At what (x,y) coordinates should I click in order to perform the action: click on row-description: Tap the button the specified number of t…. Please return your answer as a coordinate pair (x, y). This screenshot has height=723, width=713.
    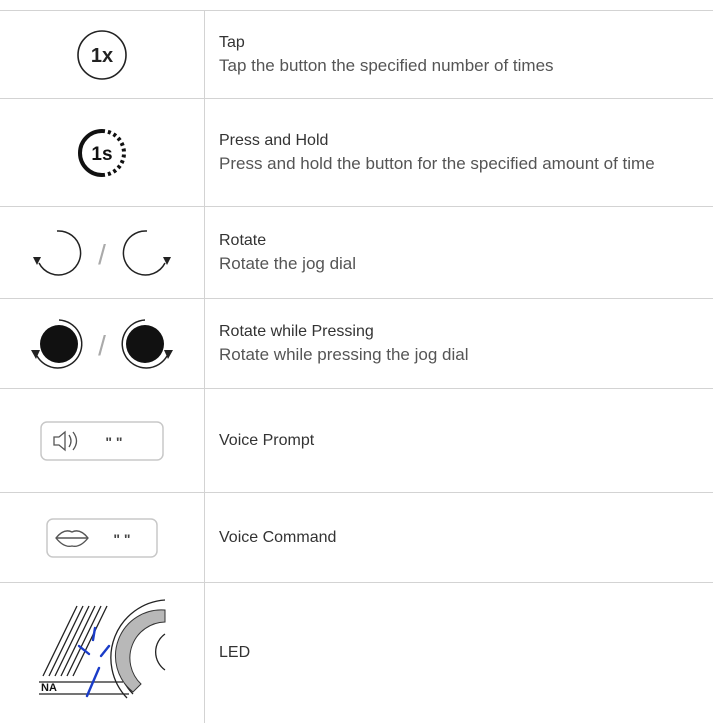
    Looking at the image, I should click on (386, 65).